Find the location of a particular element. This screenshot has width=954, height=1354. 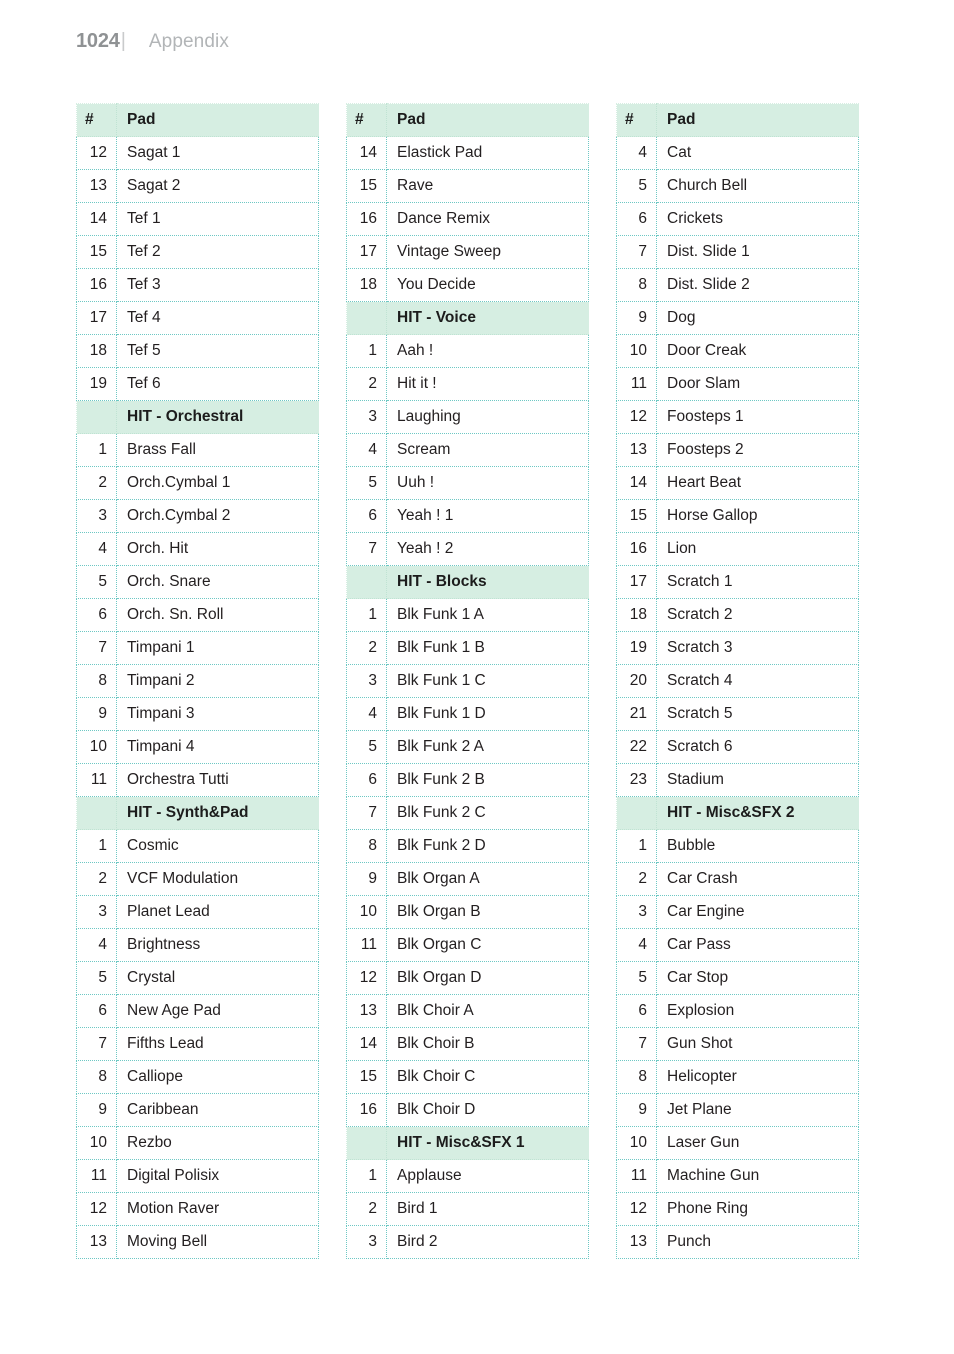

table-row: 15 Tef 2 is located at coordinates (197, 252).